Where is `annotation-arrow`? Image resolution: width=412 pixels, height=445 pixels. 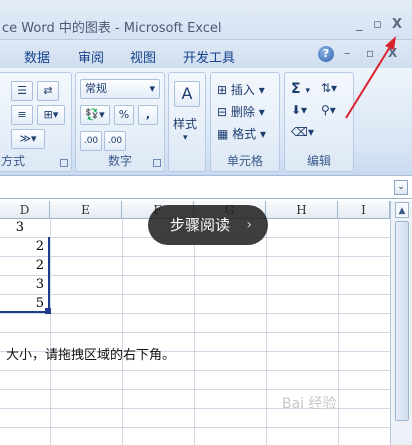
annotation-arrow is located at coordinates (370, 77).